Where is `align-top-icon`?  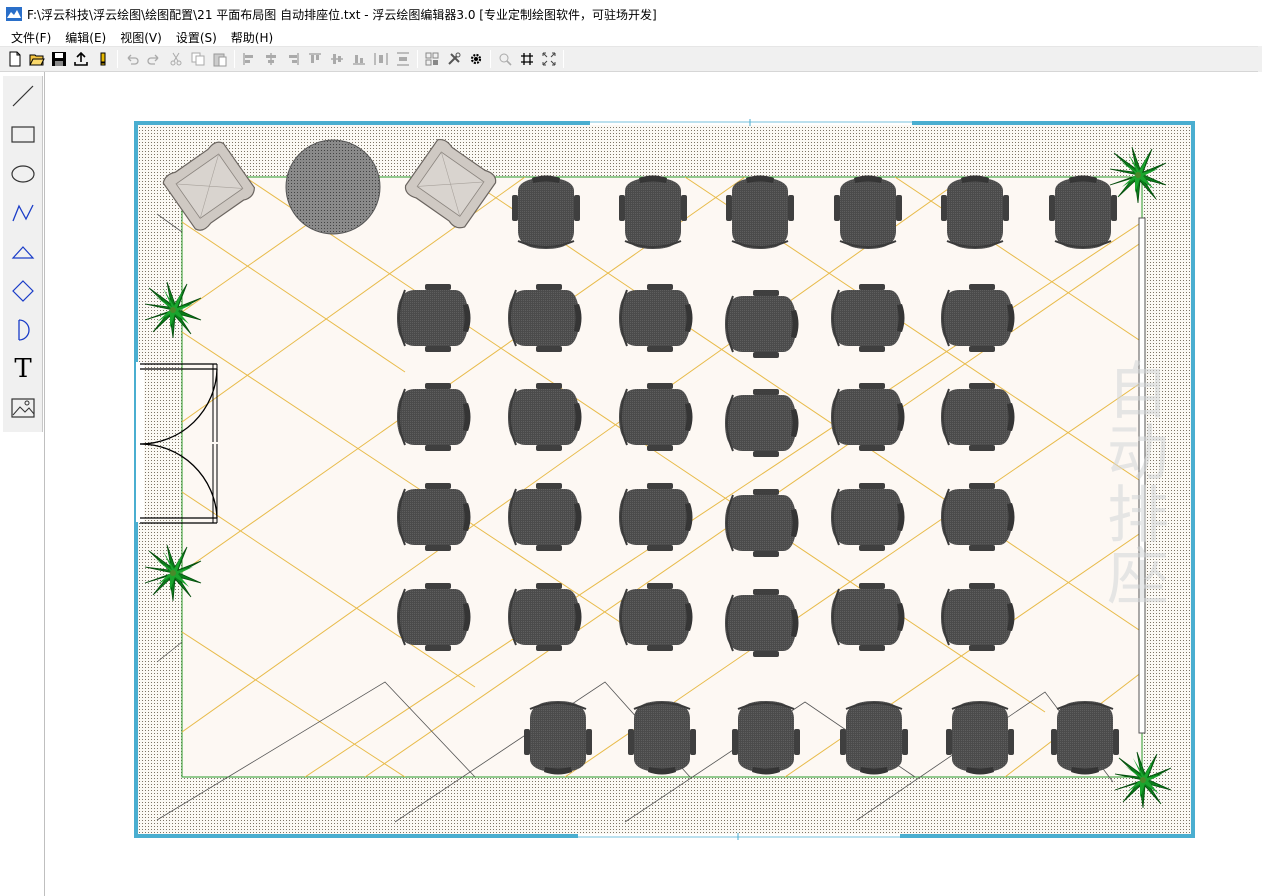
align-top-icon is located at coordinates (315, 59).